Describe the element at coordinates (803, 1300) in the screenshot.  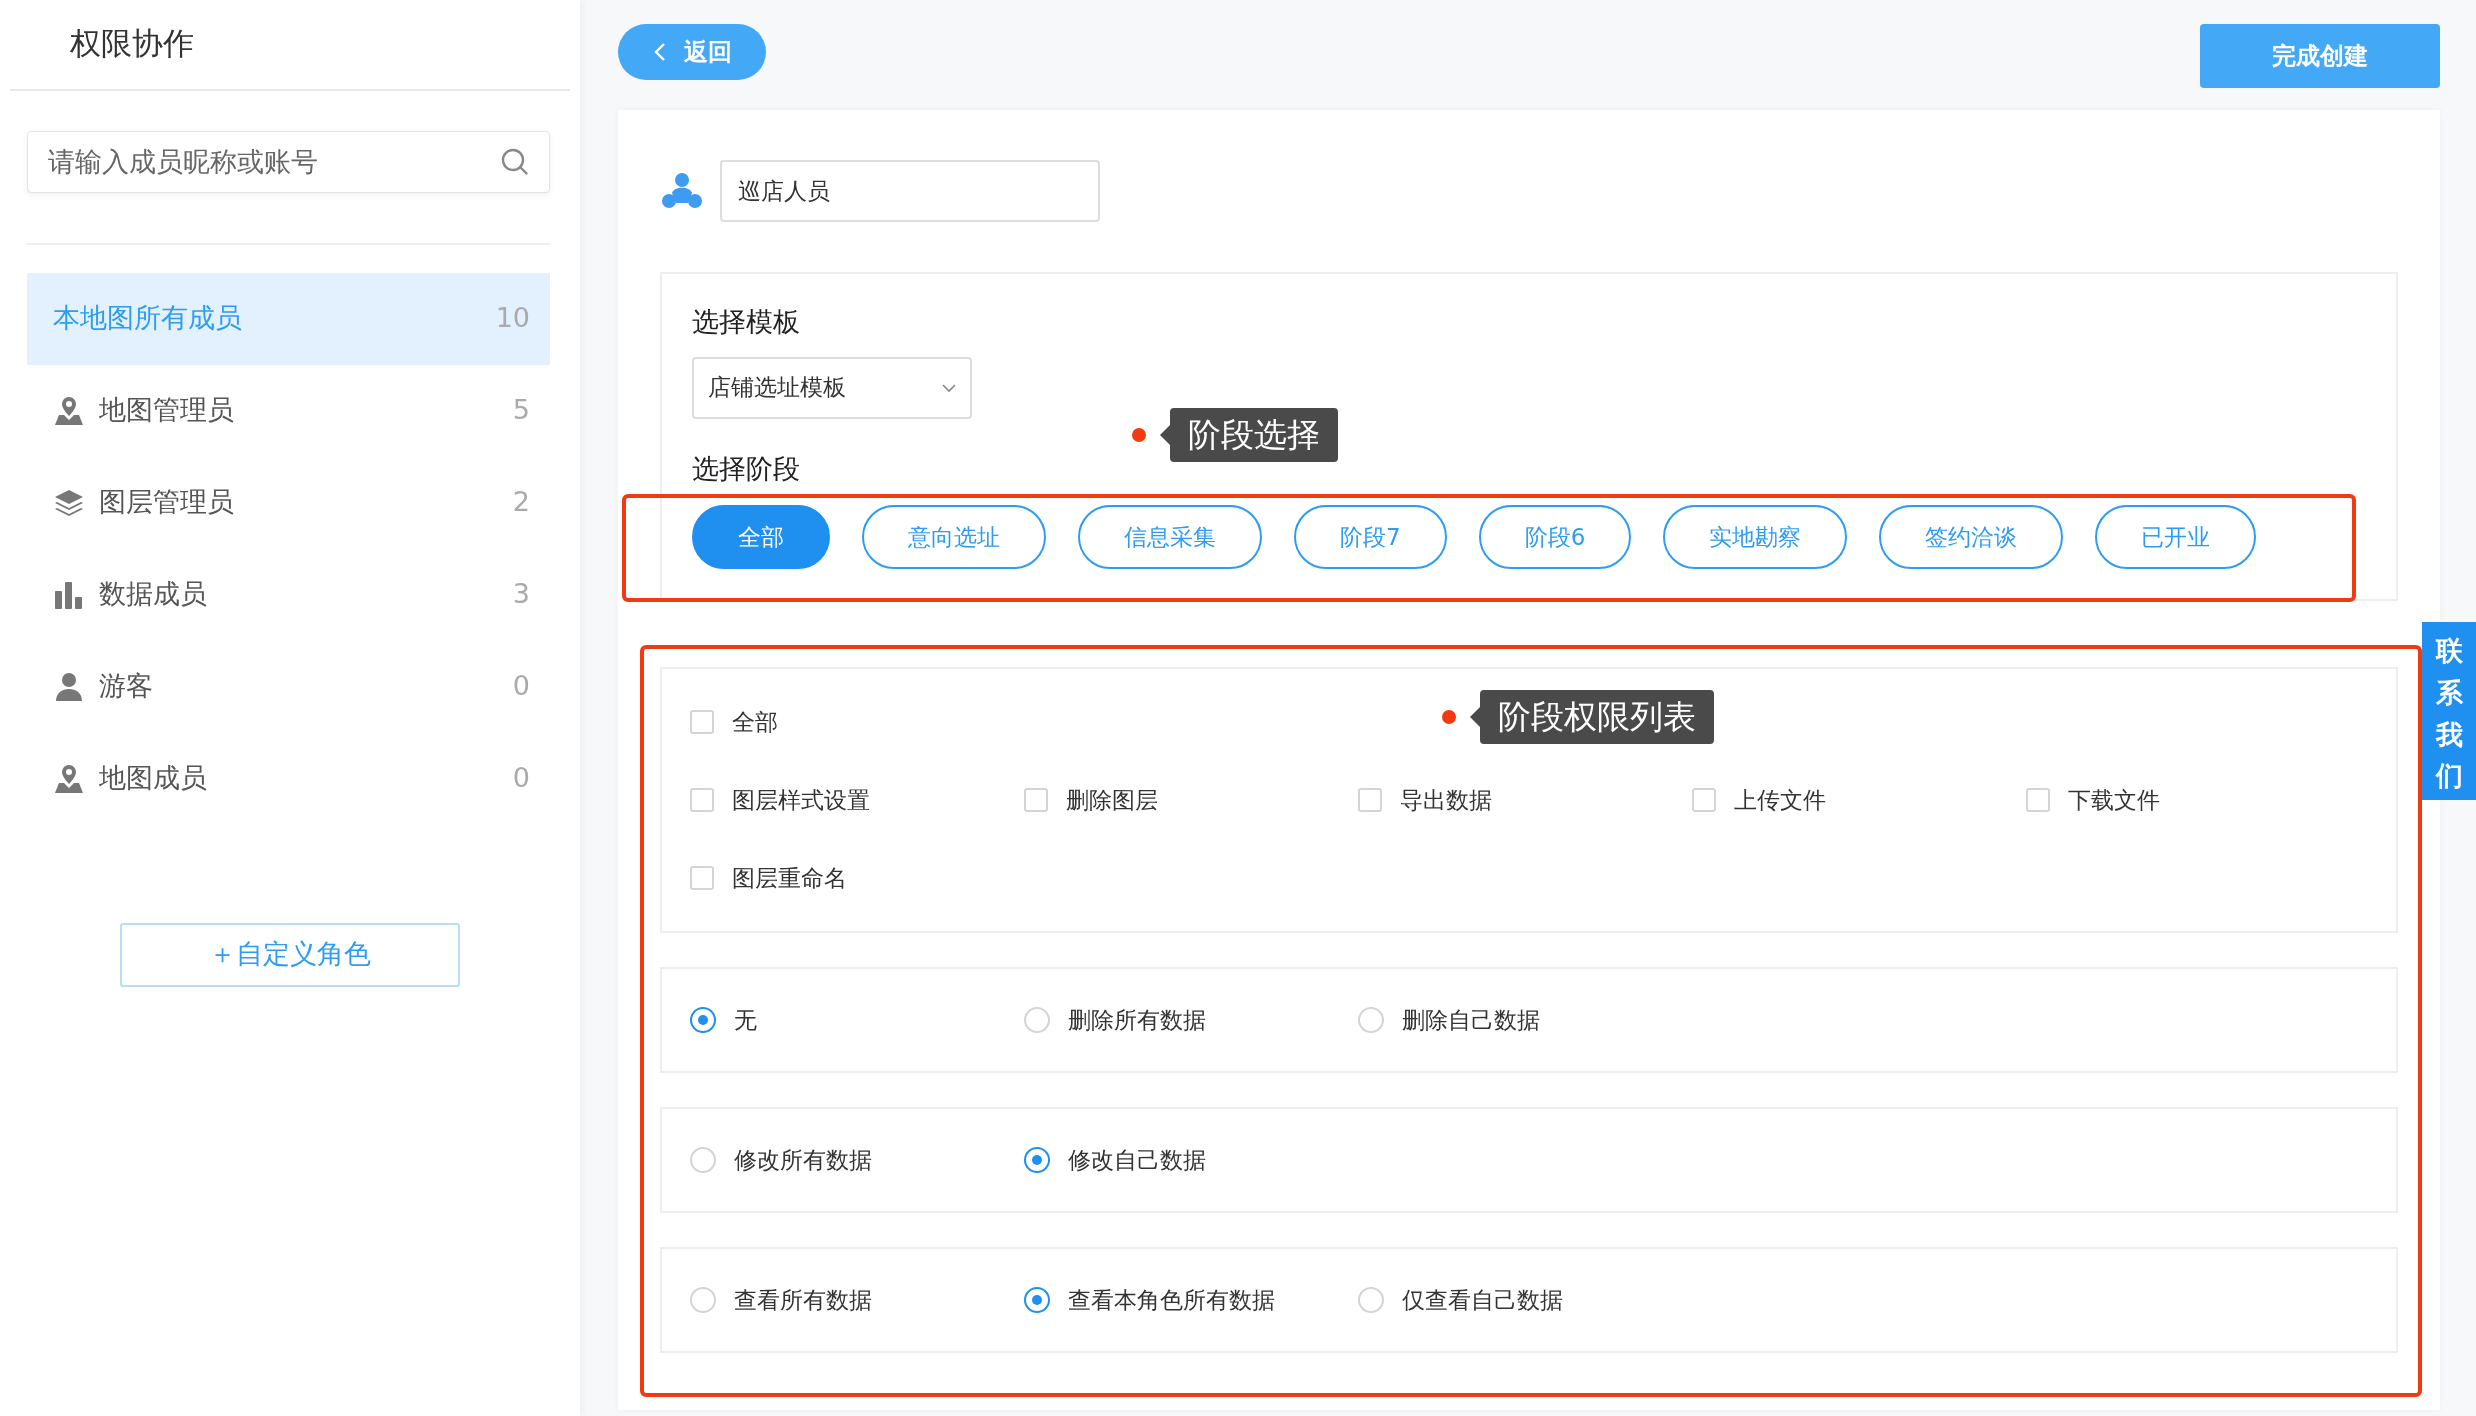
I see `option-label: 查看所有数据` at that location.